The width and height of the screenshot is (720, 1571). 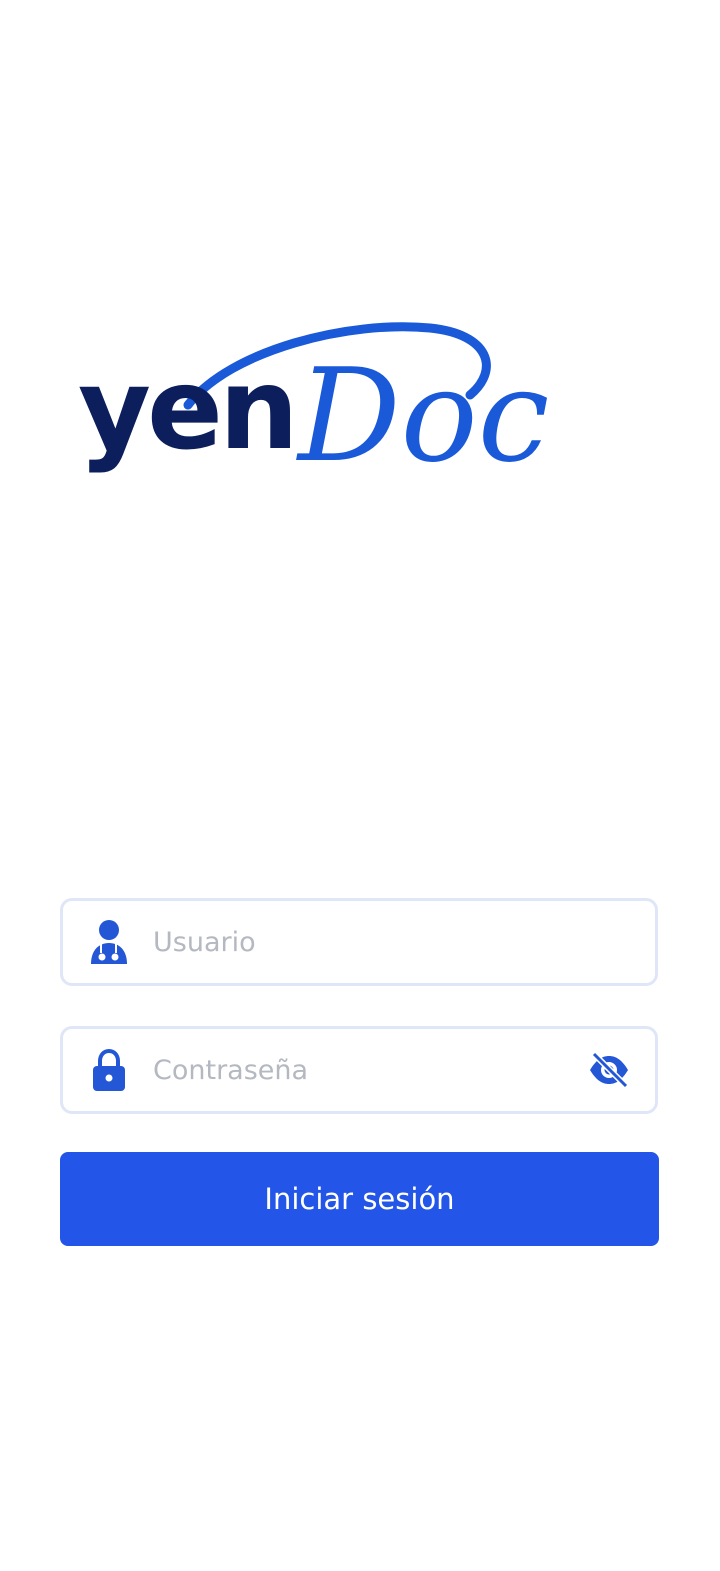 I want to click on username-input, so click(x=392, y=942).